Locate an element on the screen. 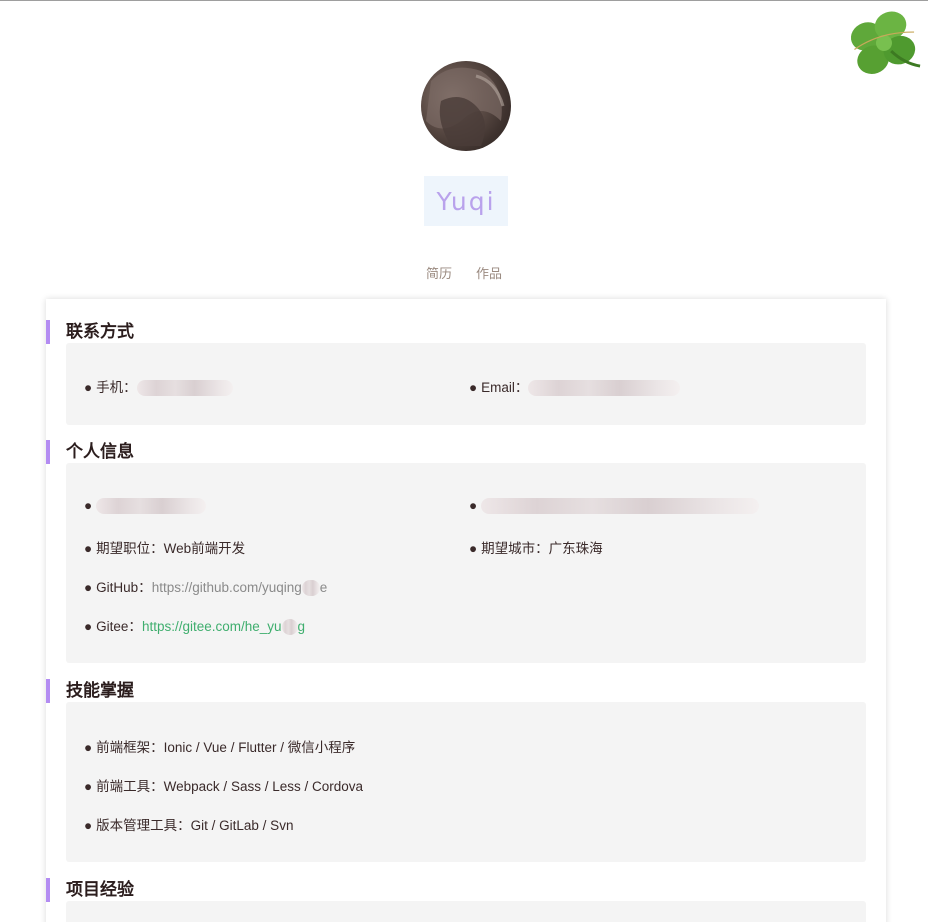 This screenshot has width=928, height=922. city-item: ● 期望城市：广东珠海 is located at coordinates (536, 548).